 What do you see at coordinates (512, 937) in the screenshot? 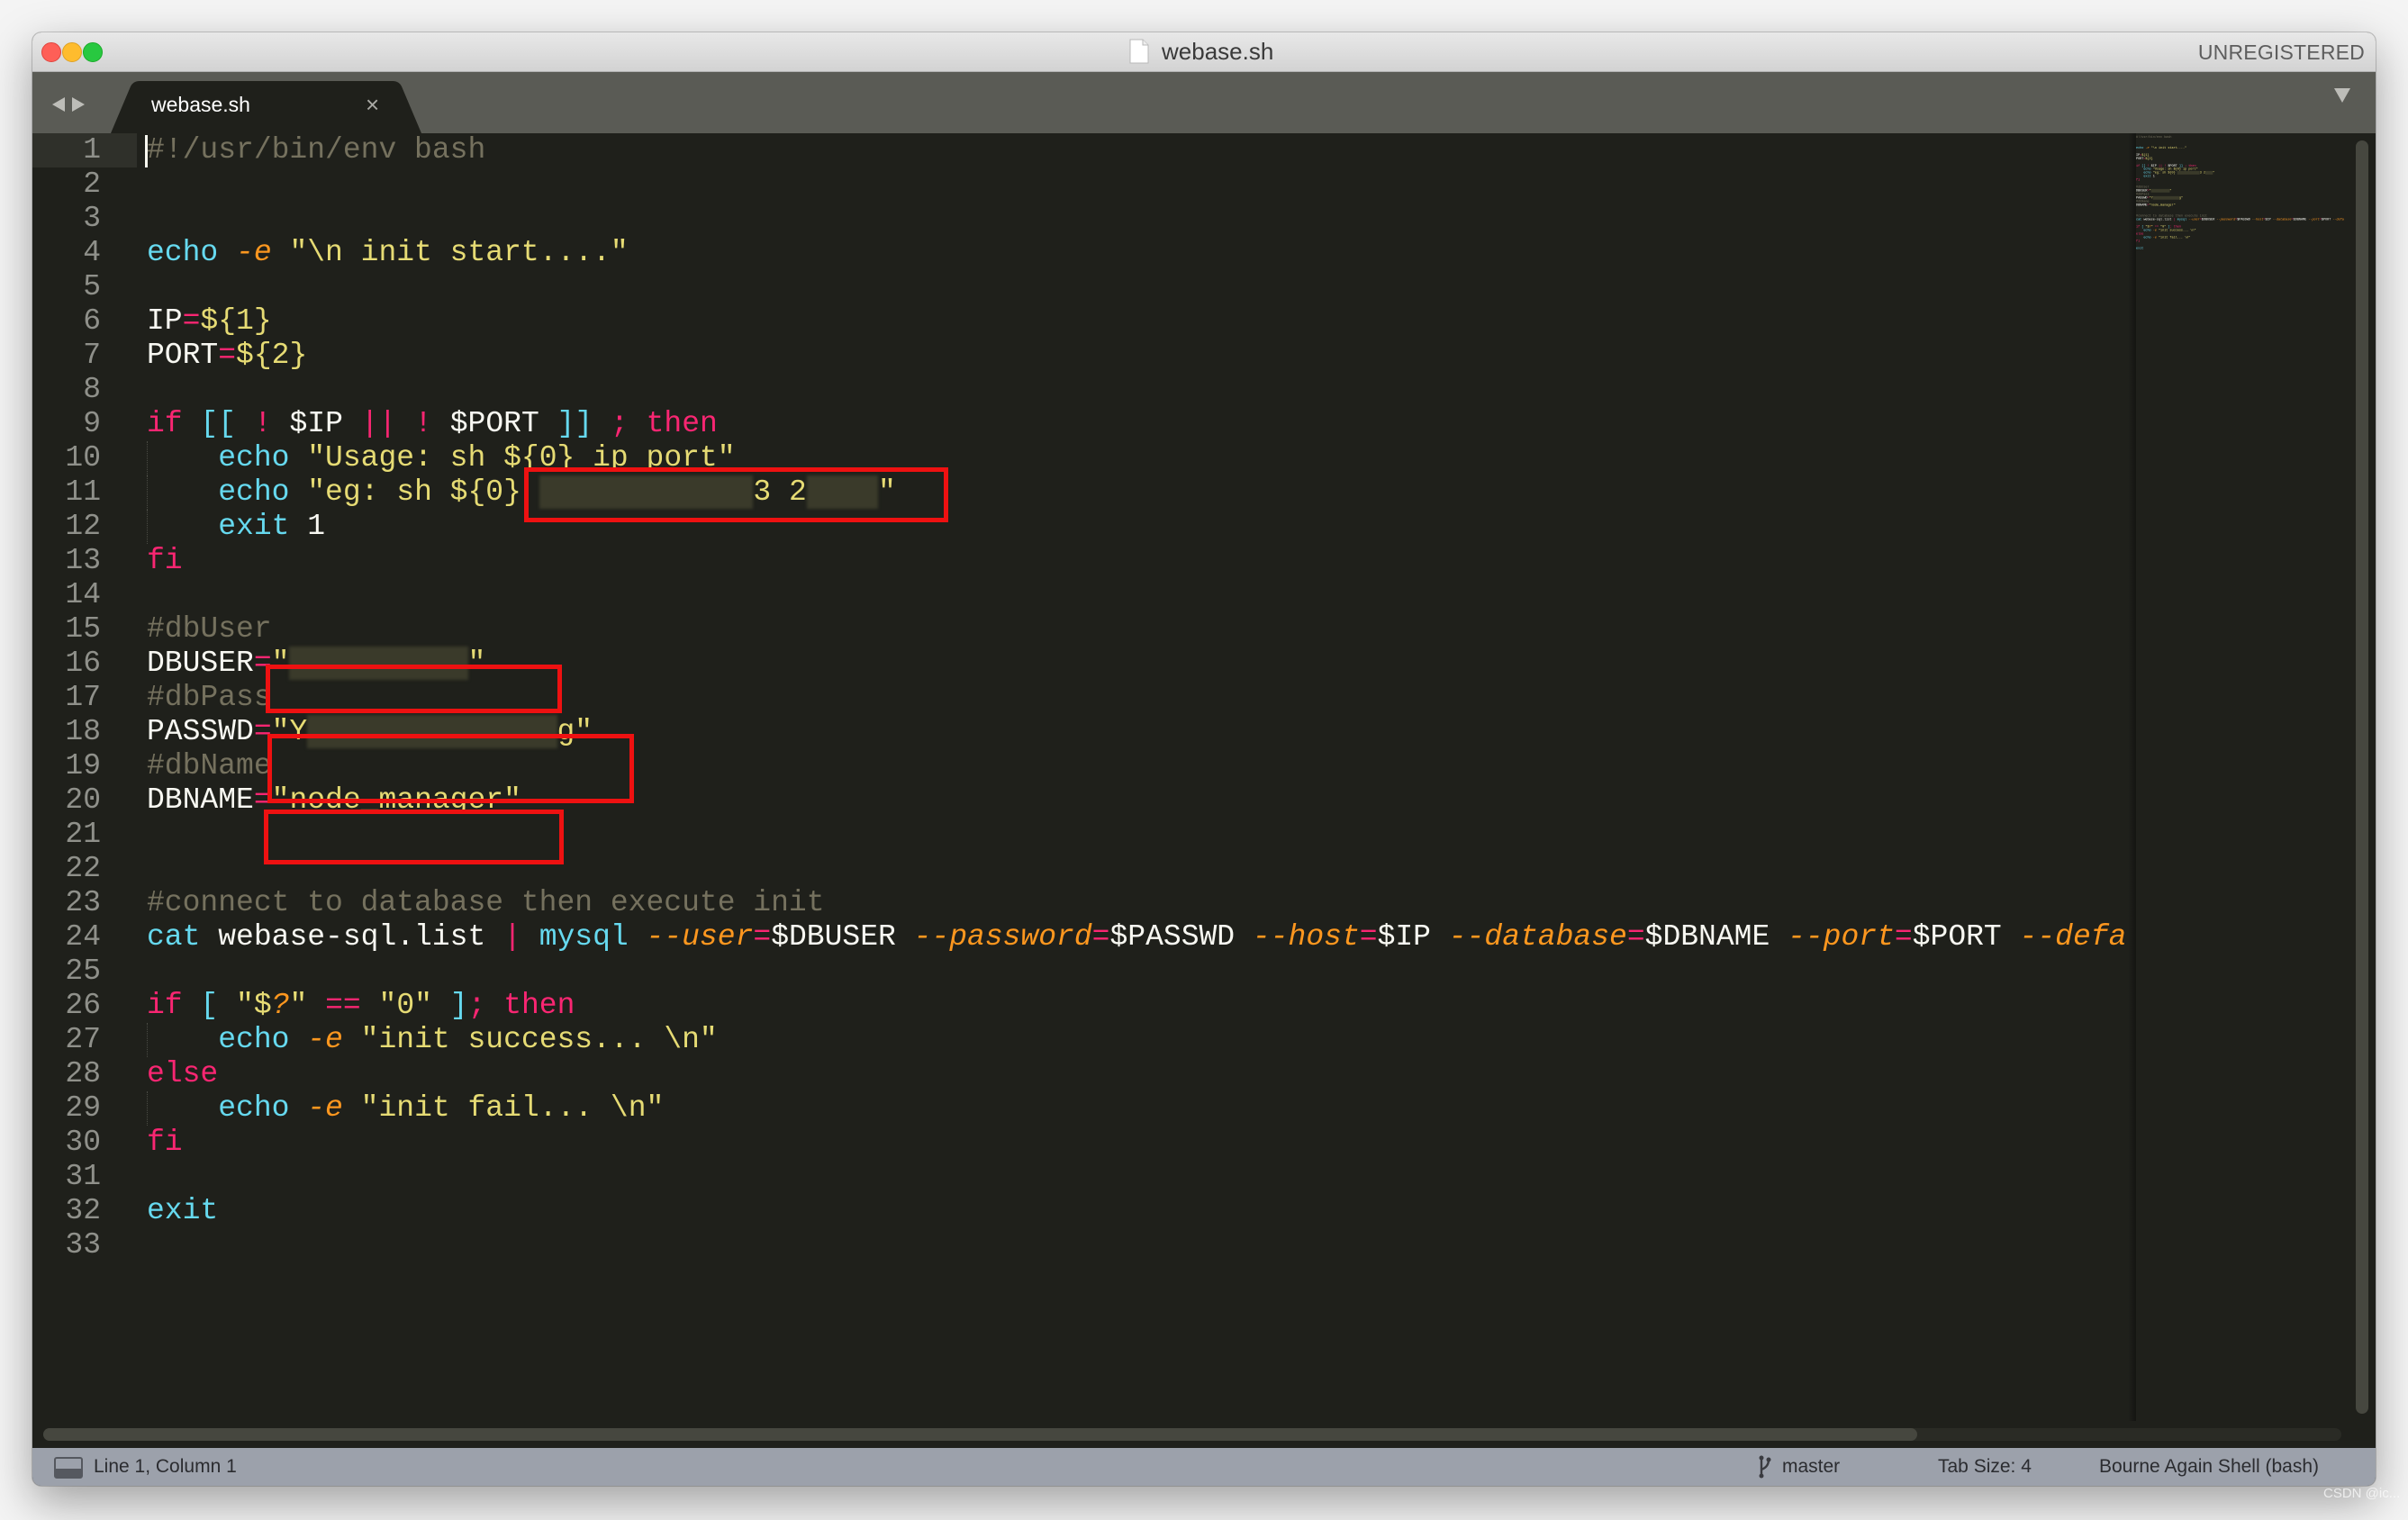
I see `token-op: |` at bounding box center [512, 937].